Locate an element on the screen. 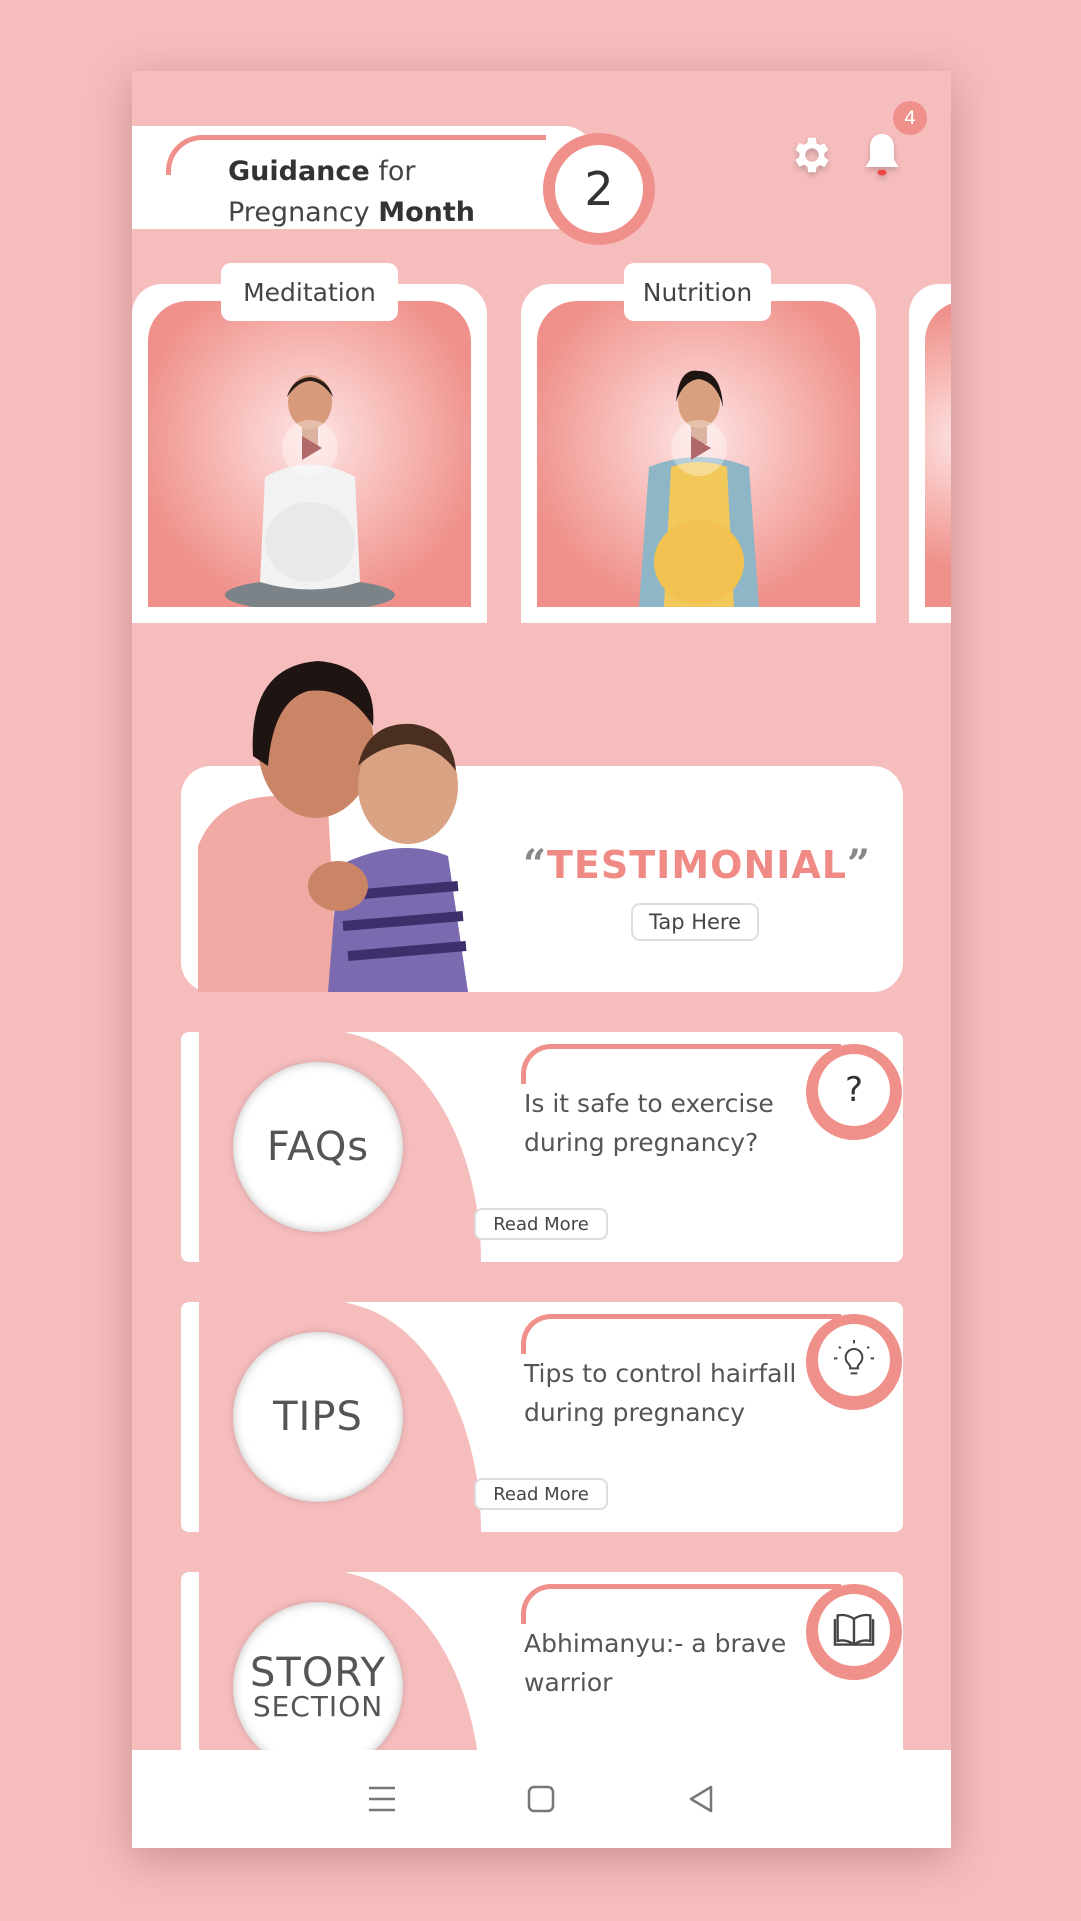 Image resolution: width=1081 pixels, height=1921 pixels. nutrition-image is located at coordinates (698, 454).